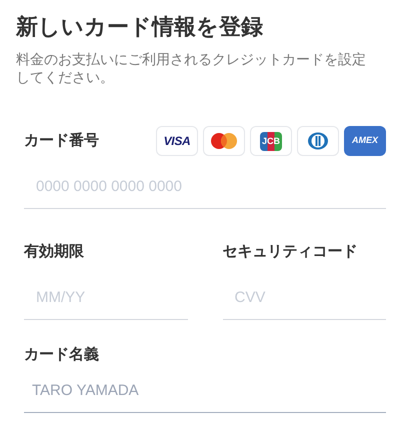 The image size is (410, 437). Describe the element at coordinates (224, 141) in the screenshot. I see `mastercard-logo` at that location.